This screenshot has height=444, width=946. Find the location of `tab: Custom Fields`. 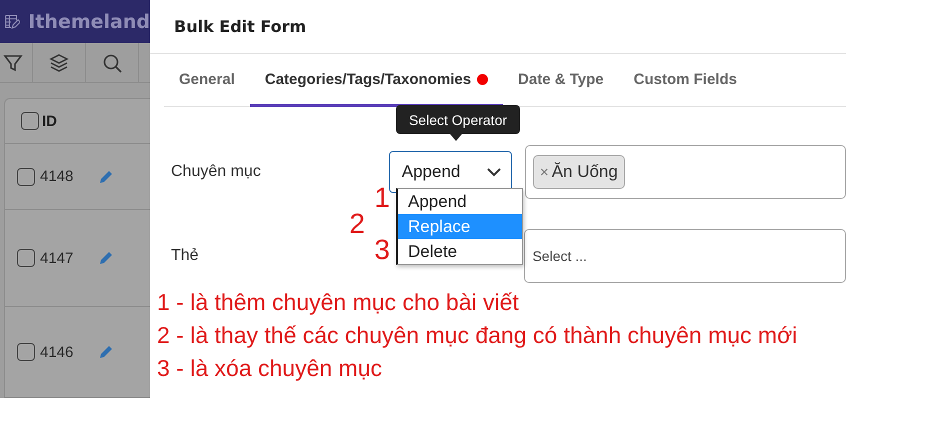

tab: Custom Fields is located at coordinates (685, 80).